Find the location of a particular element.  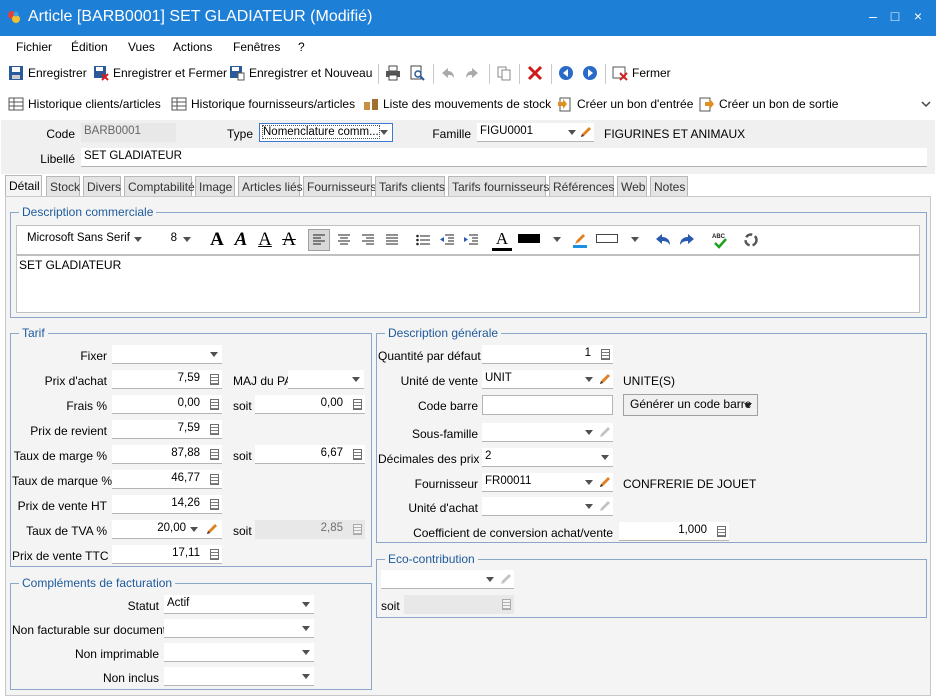

undo-icon is located at coordinates (663, 240).